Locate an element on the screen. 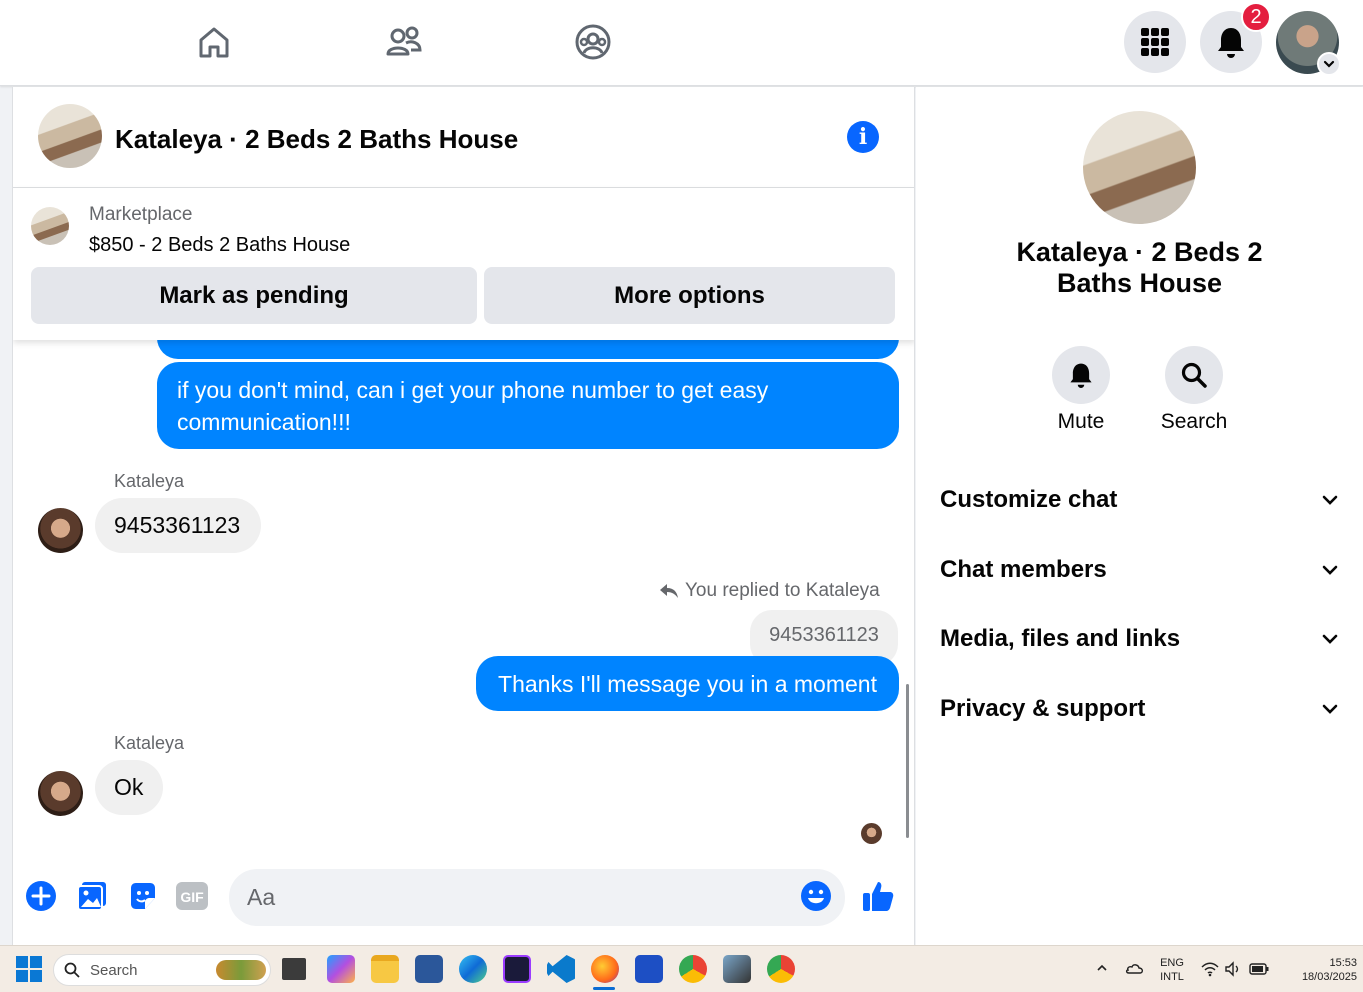 This screenshot has width=1363, height=992. onedrive-cloud-icon is located at coordinates (1134, 970).